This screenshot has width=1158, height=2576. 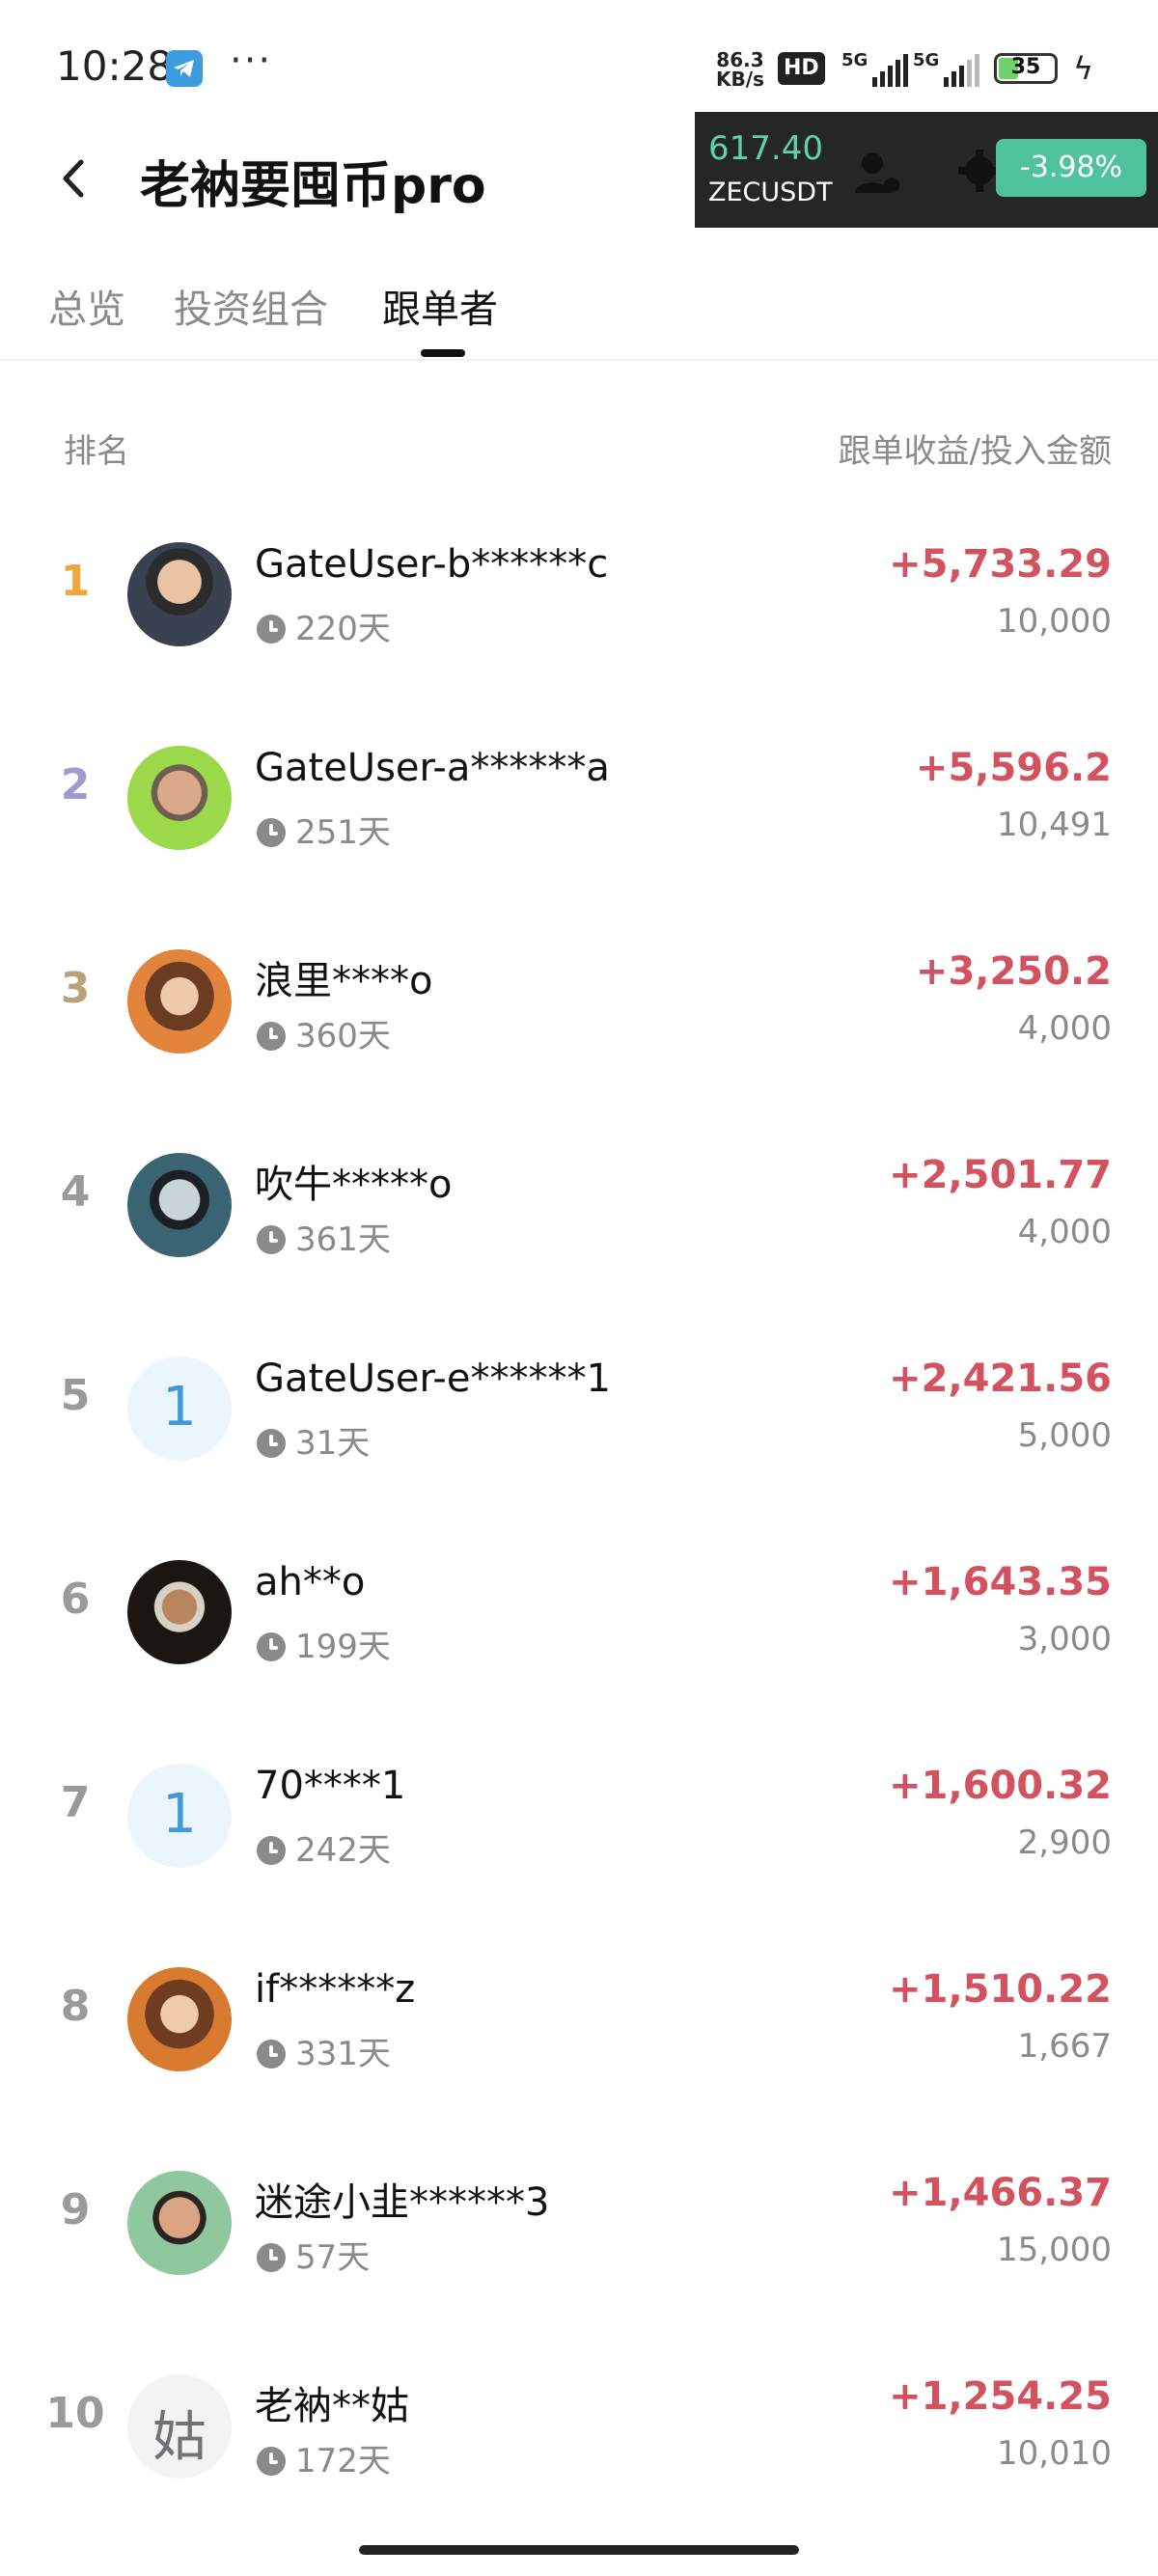 What do you see at coordinates (433, 1379) in the screenshot?
I see `follower-name: GateUser-e******1` at bounding box center [433, 1379].